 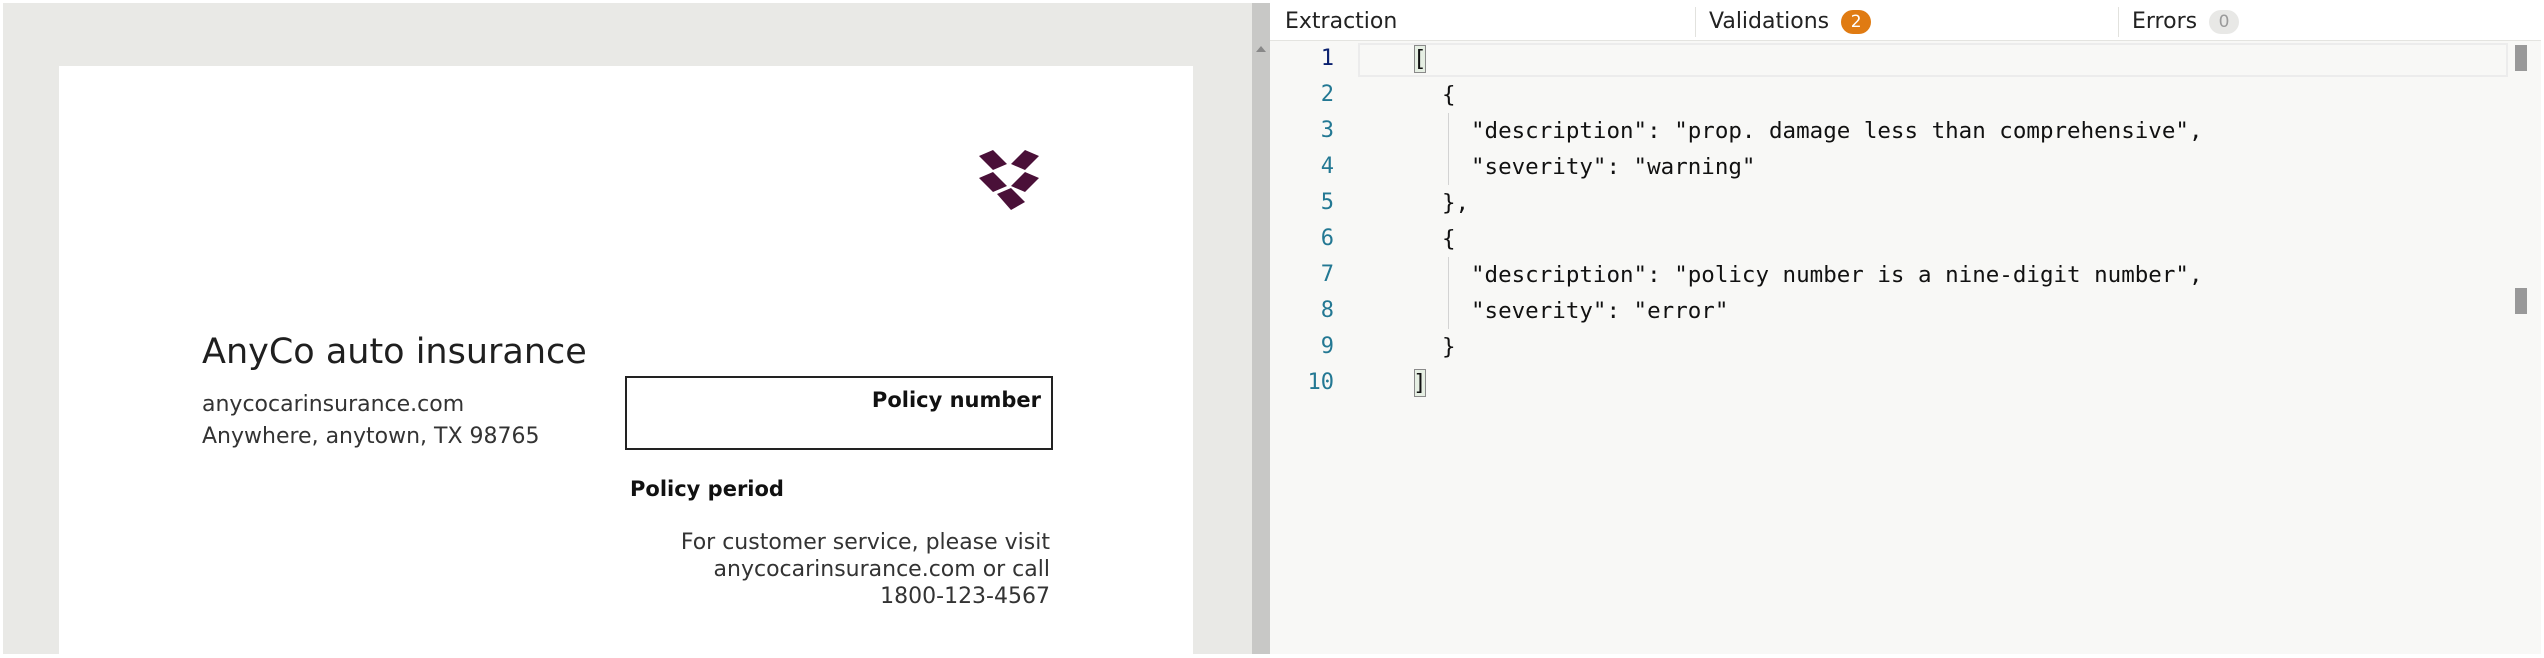 I want to click on code-text: "severity": "warning", so click(x=1613, y=167).